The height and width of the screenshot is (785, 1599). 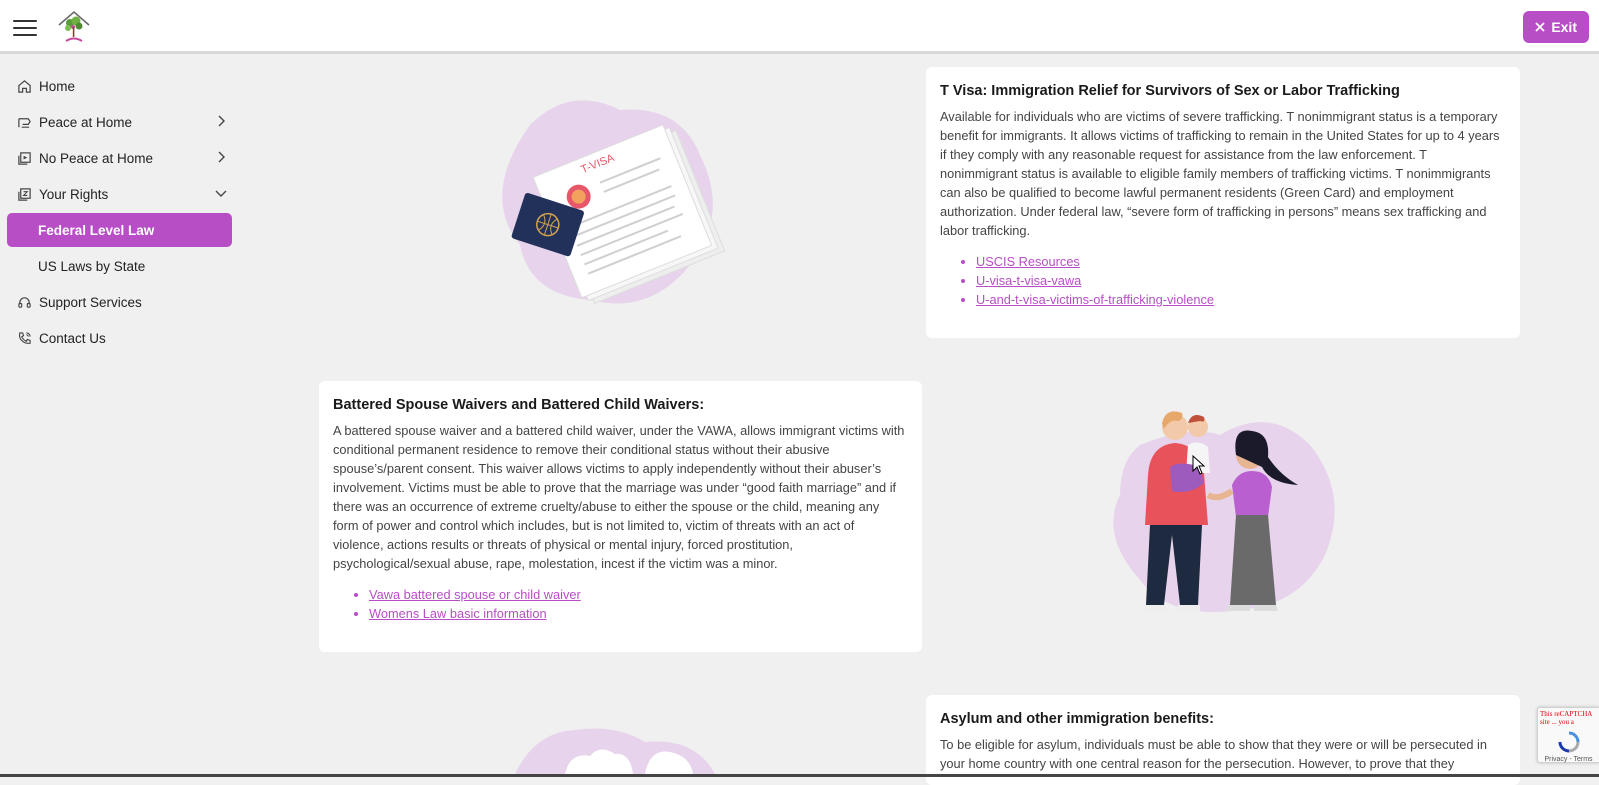 What do you see at coordinates (638, 613) in the screenshot?
I see `list-item: Womens Law basic information` at bounding box center [638, 613].